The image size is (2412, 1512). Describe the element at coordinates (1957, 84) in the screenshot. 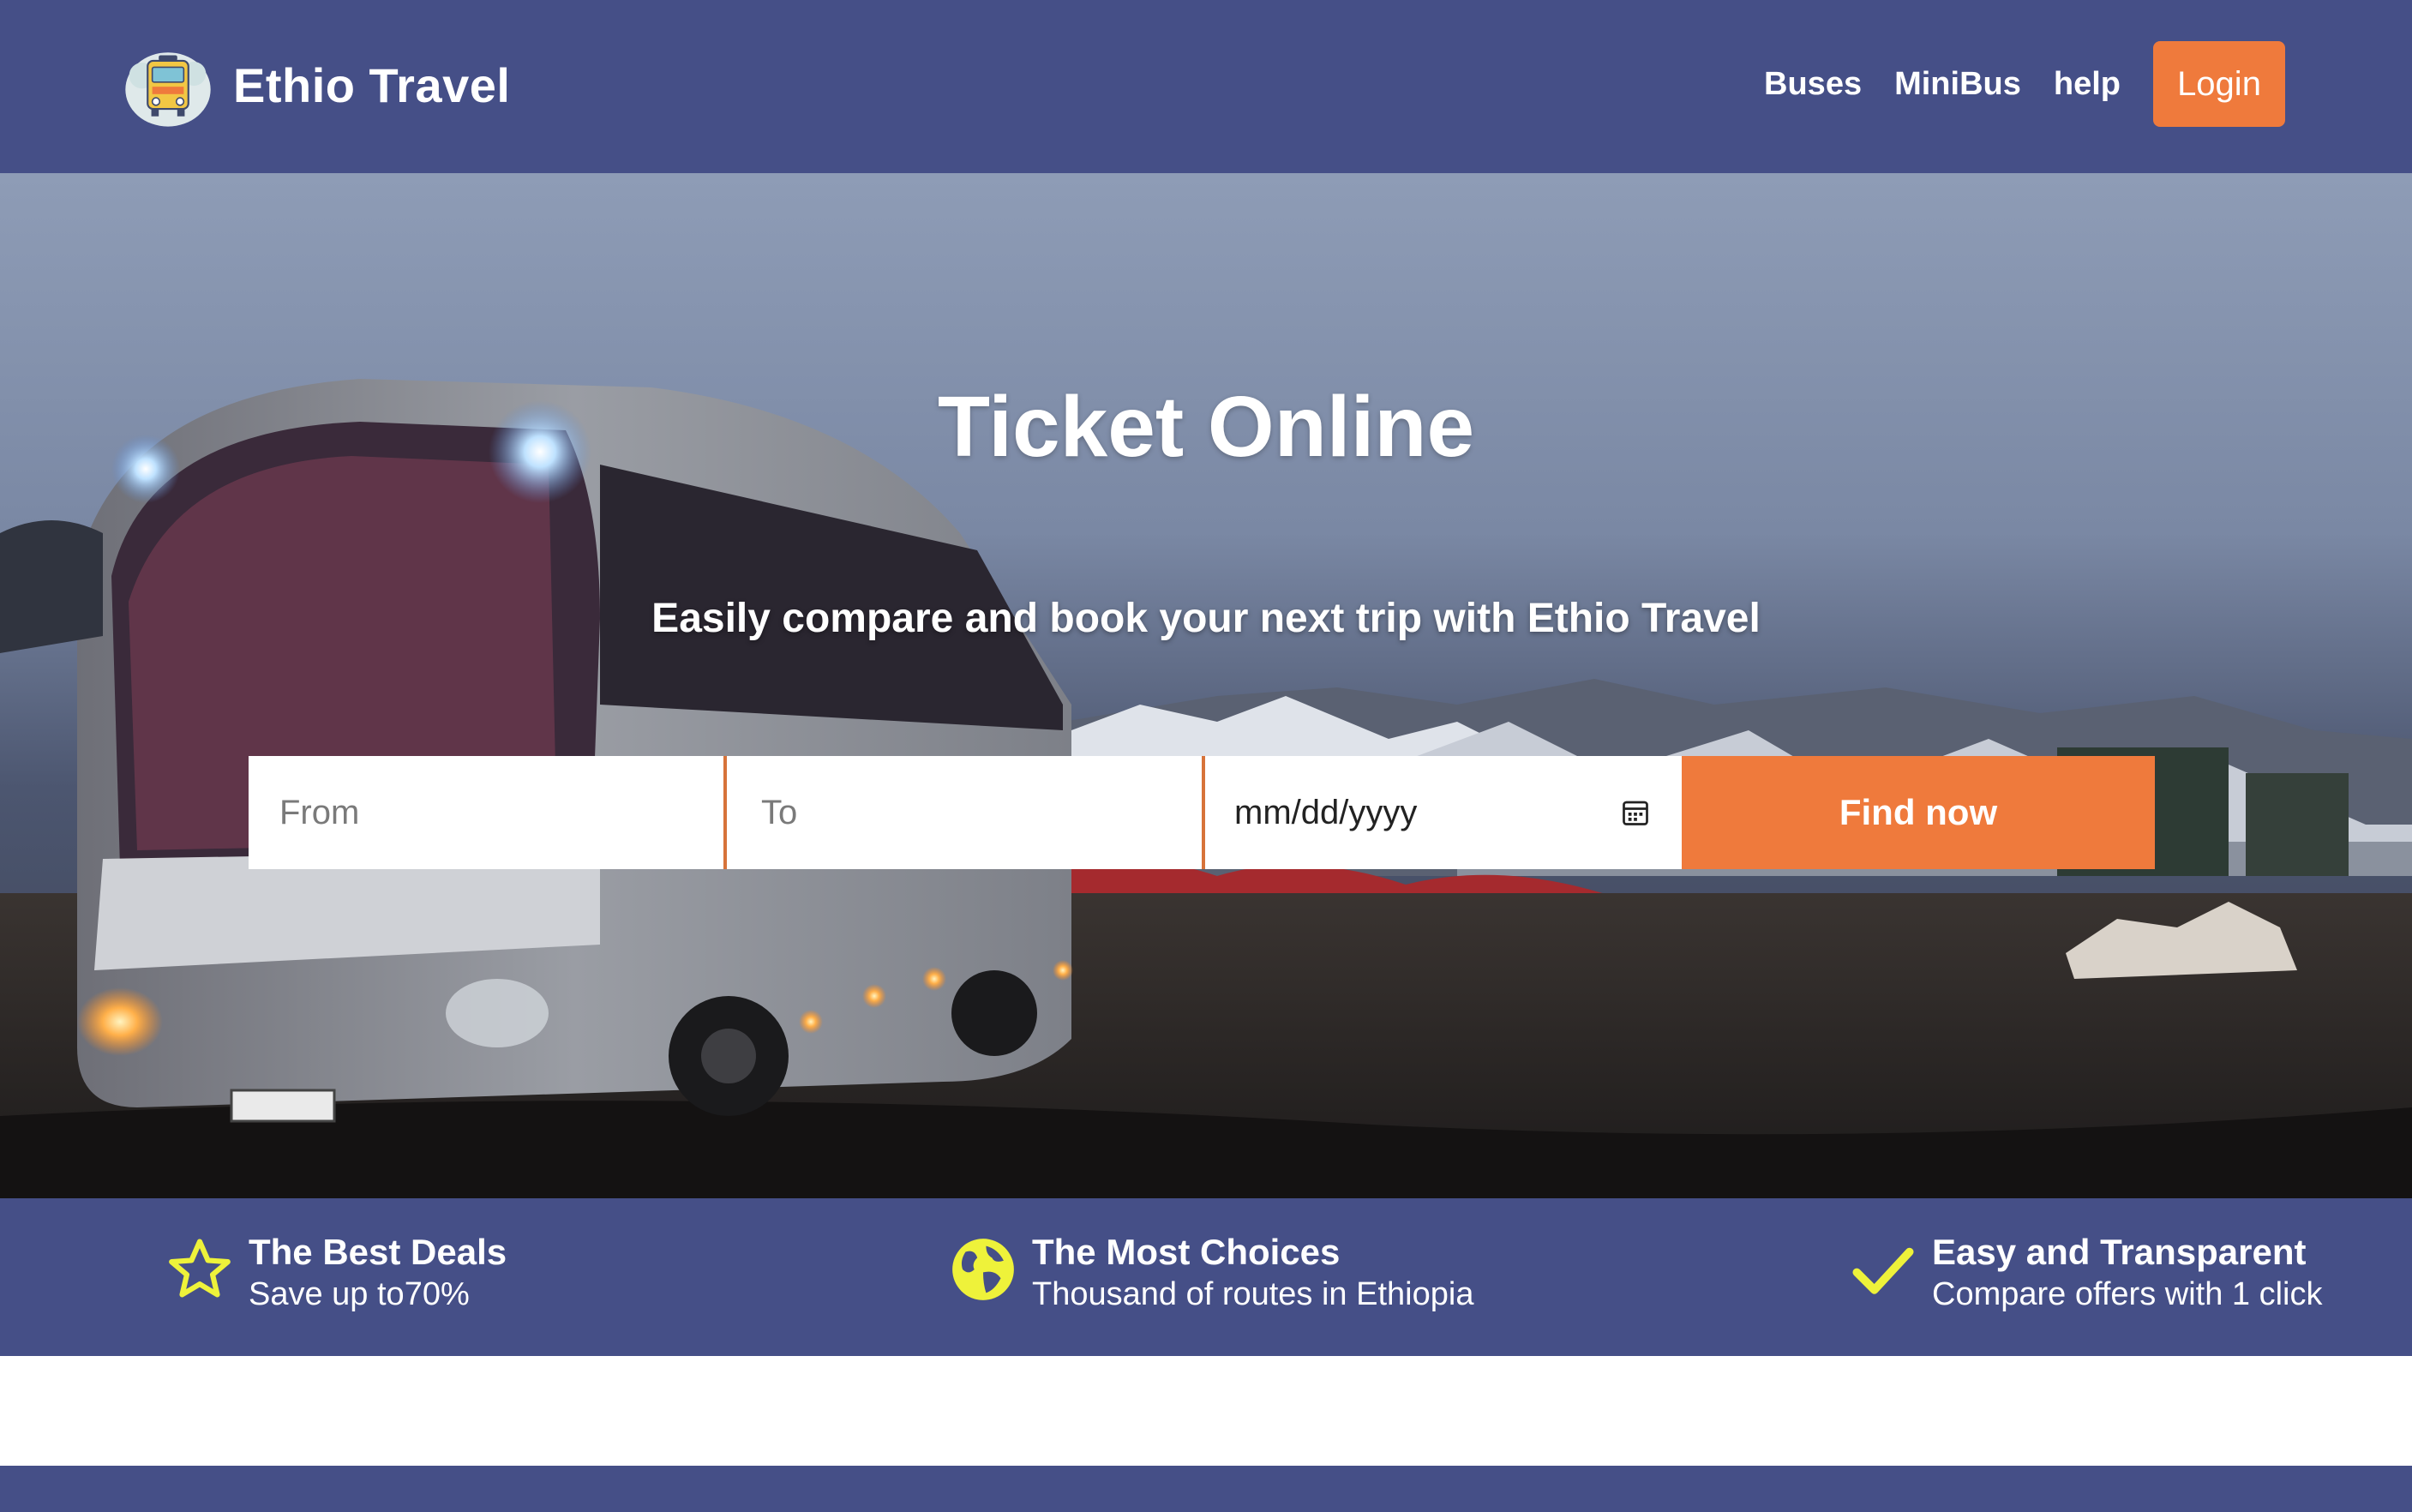

I see `nav-link-minibus: MiniBus` at that location.